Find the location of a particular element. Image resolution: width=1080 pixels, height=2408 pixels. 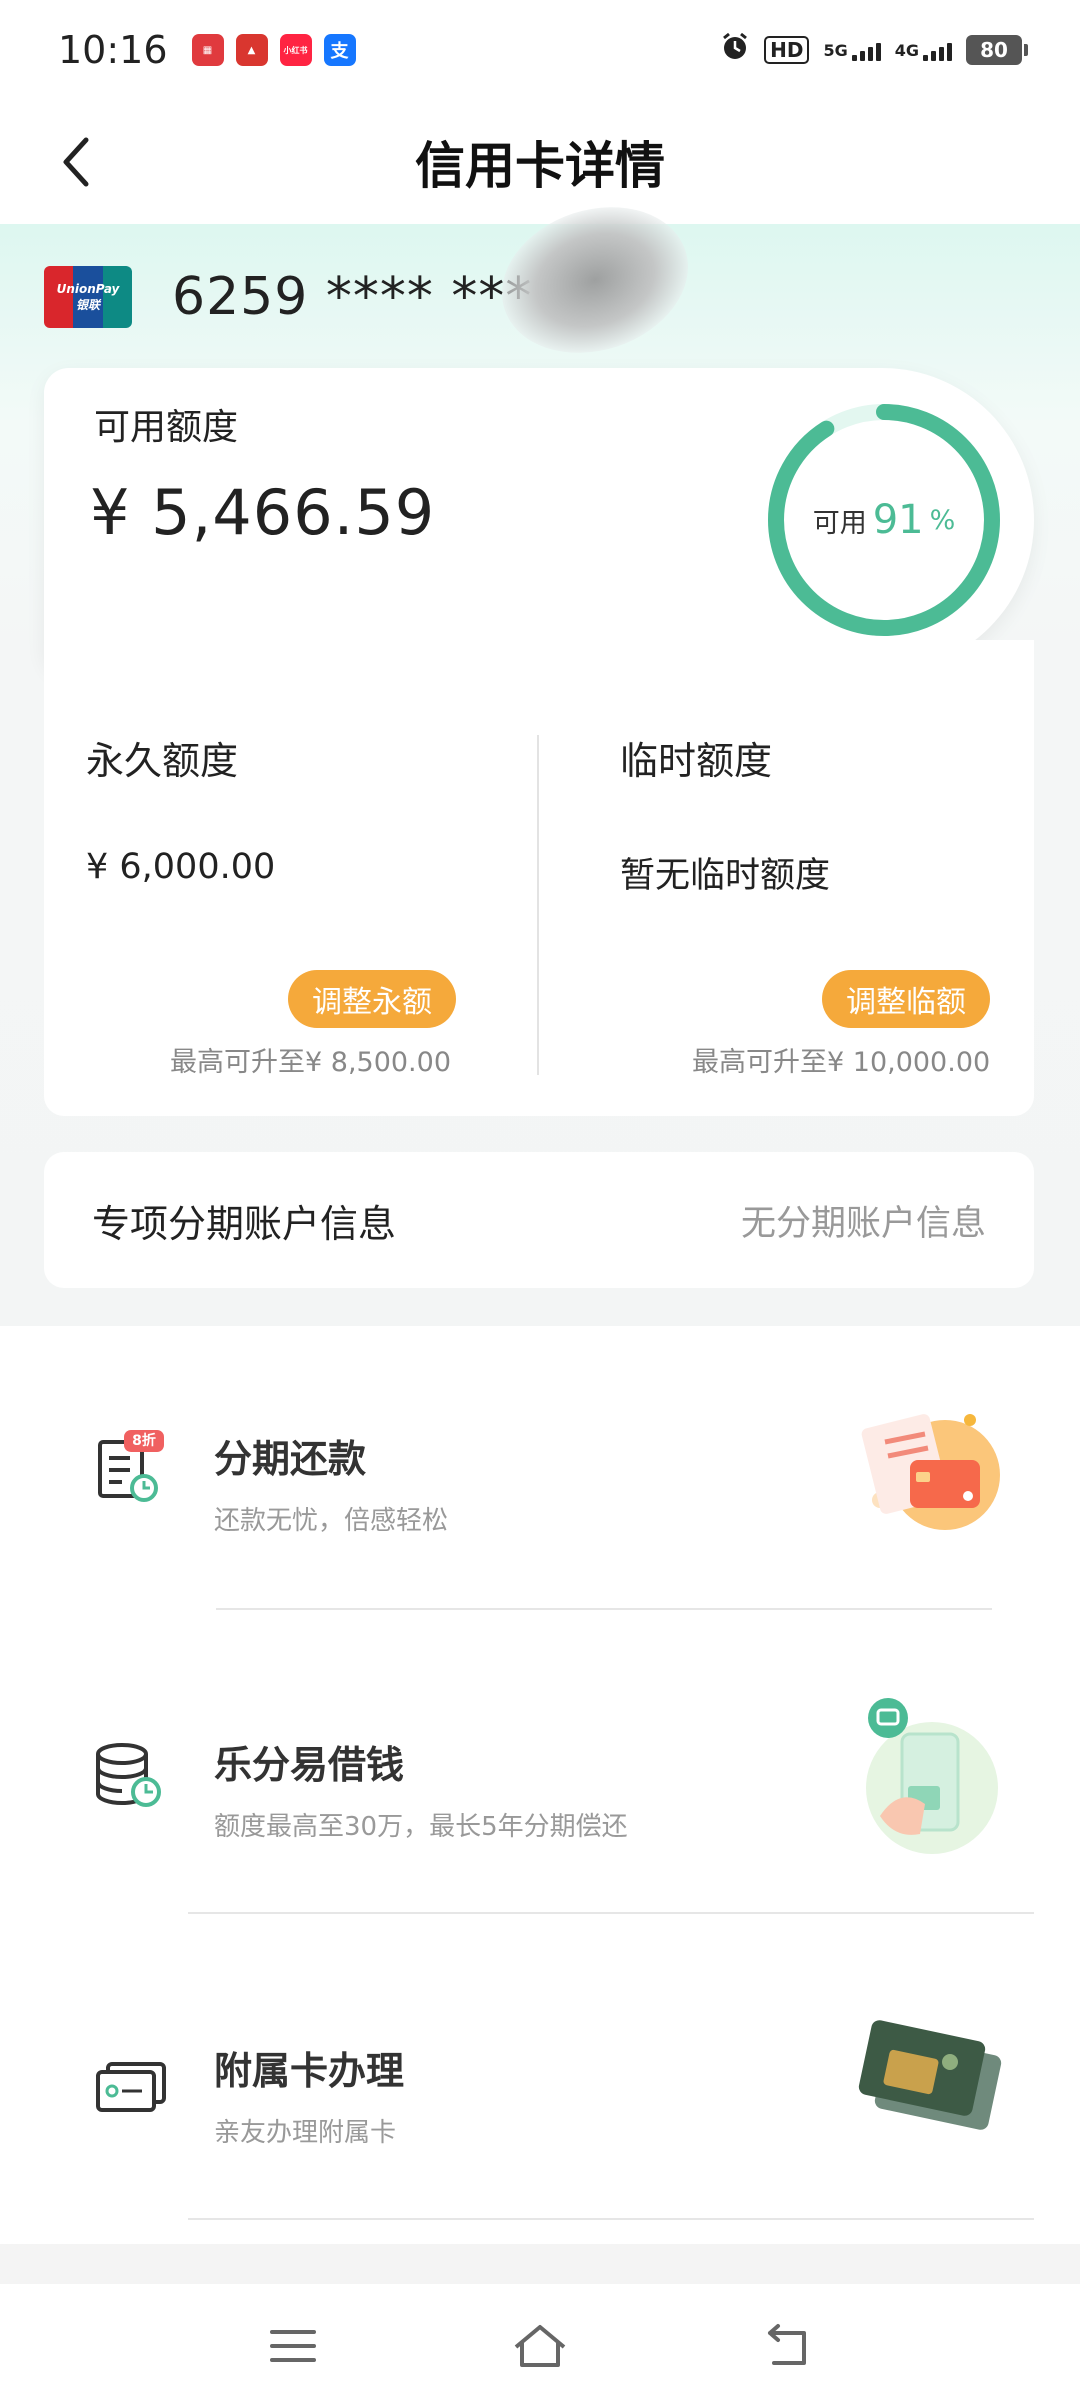

signal-4g: 4G is located at coordinates (923, 50).